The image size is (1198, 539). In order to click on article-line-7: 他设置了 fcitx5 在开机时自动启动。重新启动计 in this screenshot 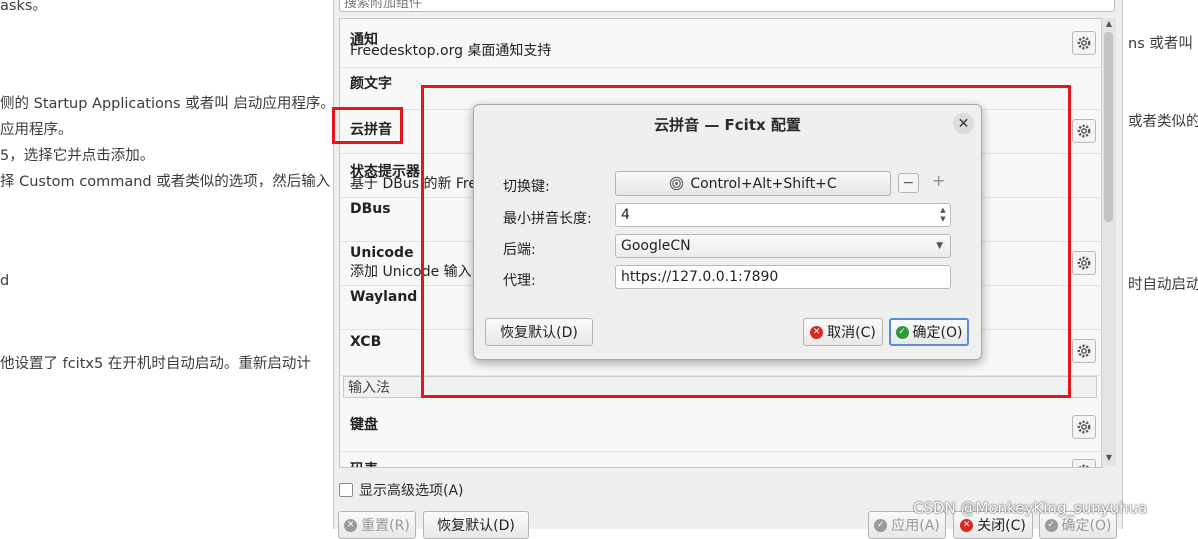, I will do `click(155, 364)`.